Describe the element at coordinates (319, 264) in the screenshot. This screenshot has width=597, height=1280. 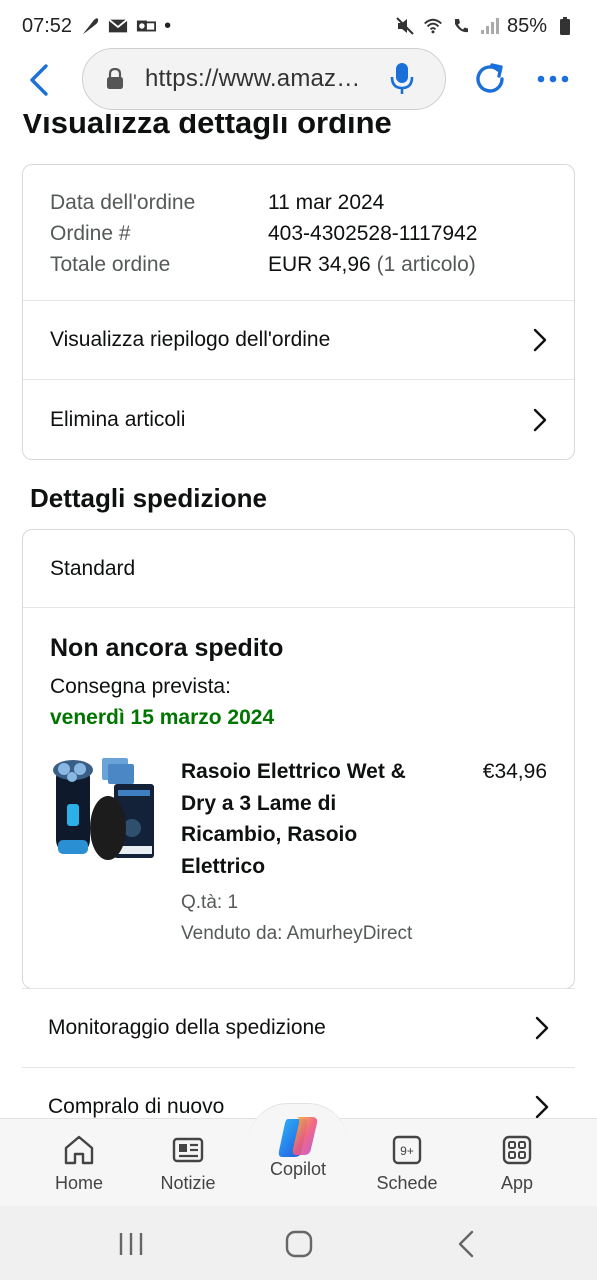
I see `order-total-value: EUR 34,96` at that location.